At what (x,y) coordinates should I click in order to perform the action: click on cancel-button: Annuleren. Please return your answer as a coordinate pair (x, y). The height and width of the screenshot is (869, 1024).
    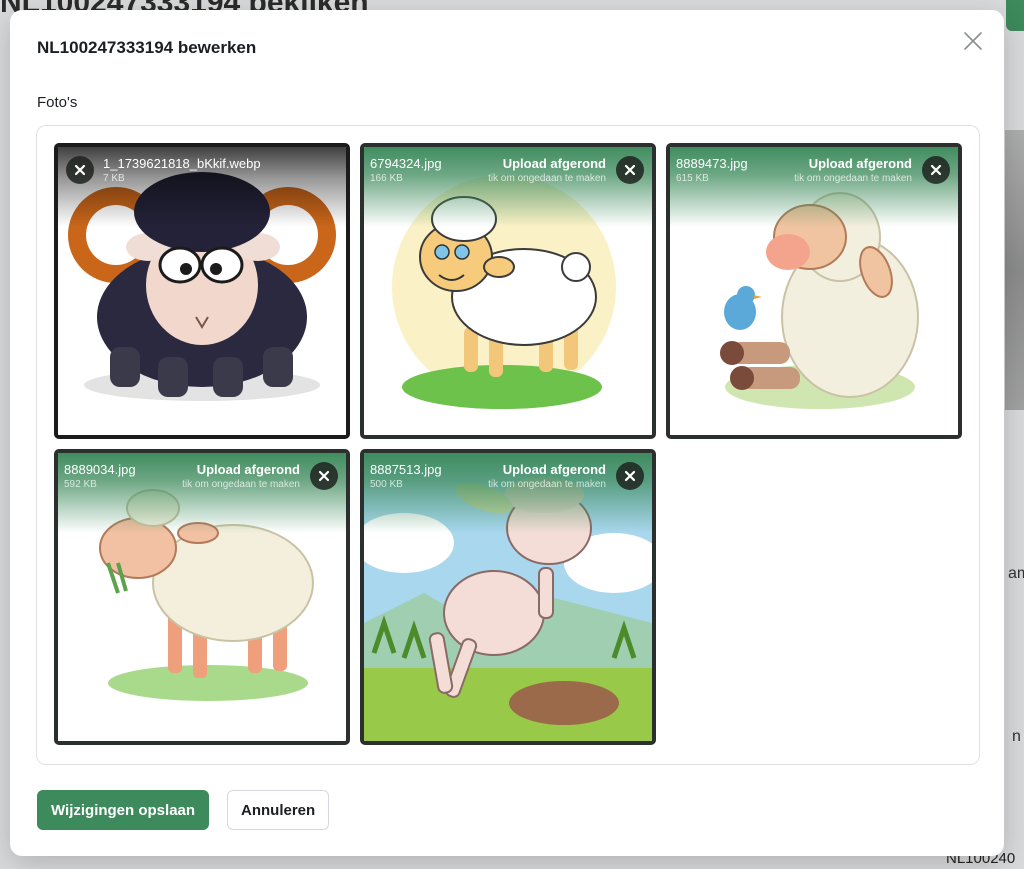
    Looking at the image, I should click on (278, 810).